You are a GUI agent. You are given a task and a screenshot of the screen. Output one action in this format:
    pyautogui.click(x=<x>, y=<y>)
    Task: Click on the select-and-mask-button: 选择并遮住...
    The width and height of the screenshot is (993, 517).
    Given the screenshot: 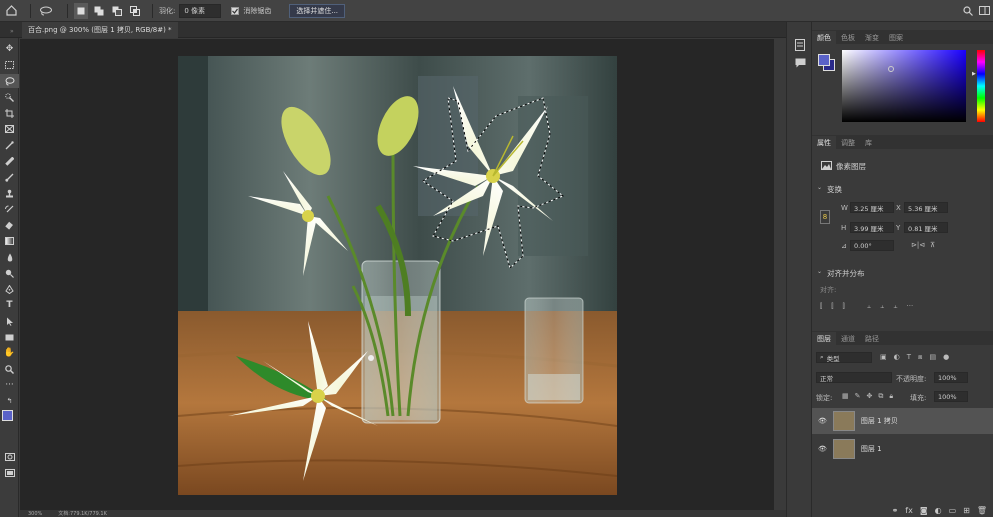 What is the action you would take?
    pyautogui.click(x=317, y=10)
    